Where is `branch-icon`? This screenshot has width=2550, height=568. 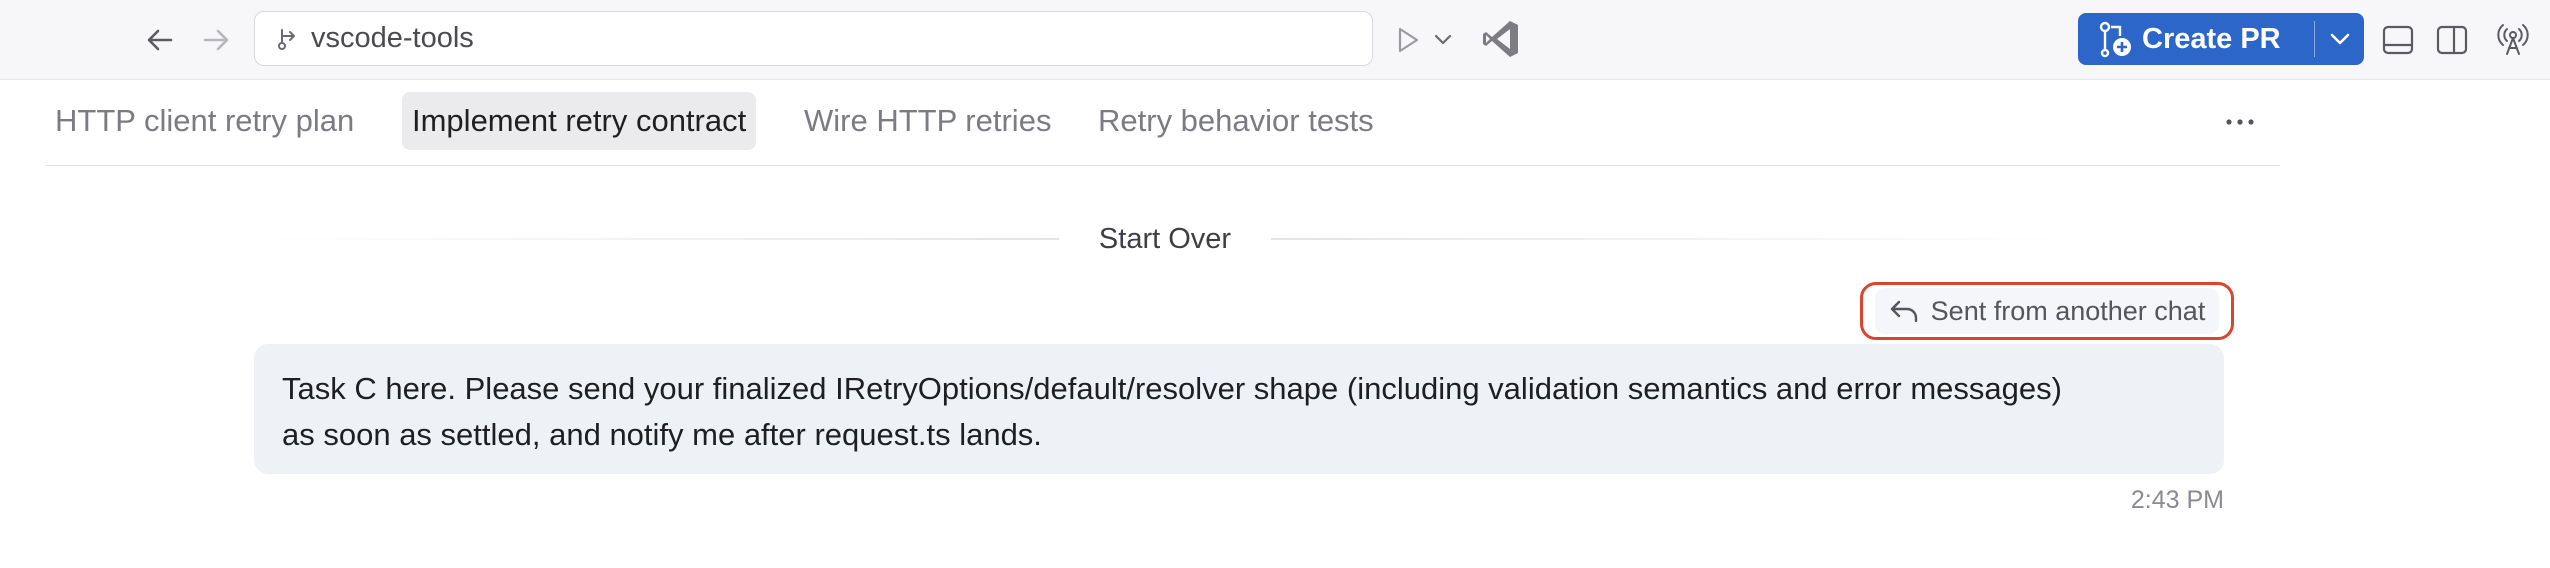 branch-icon is located at coordinates (286, 39).